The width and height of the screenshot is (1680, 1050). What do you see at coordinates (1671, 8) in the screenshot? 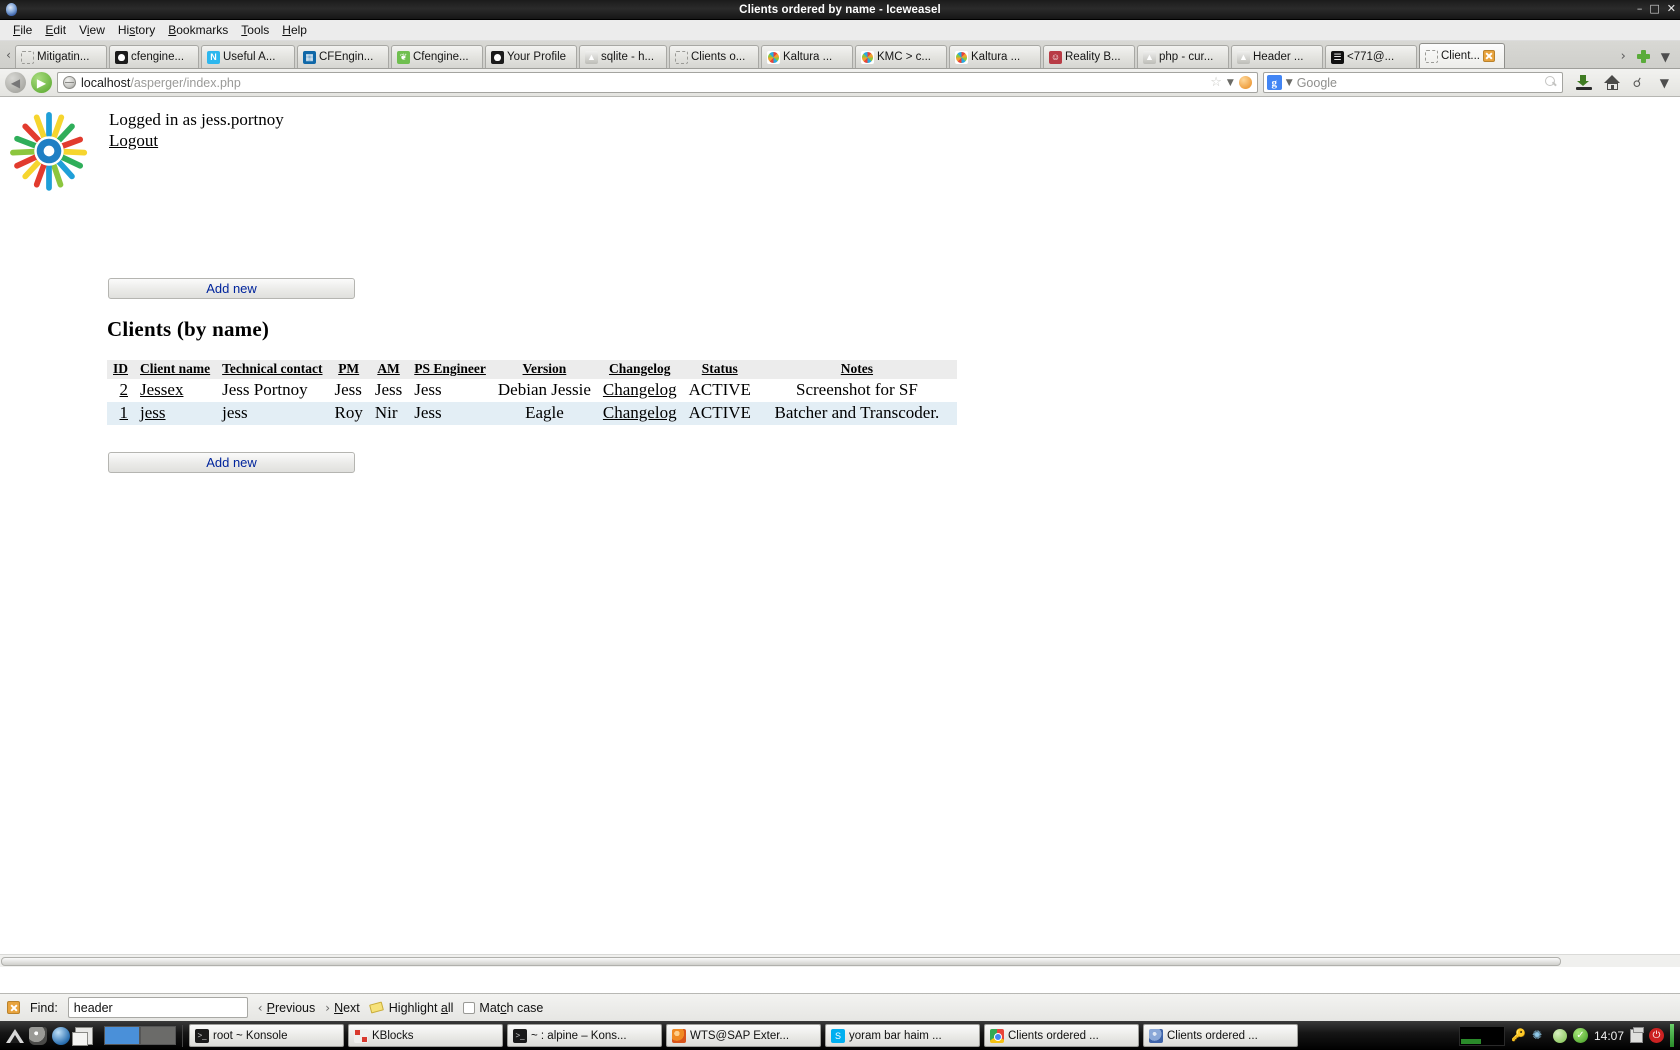
I see `close-icon: ✕` at bounding box center [1671, 8].